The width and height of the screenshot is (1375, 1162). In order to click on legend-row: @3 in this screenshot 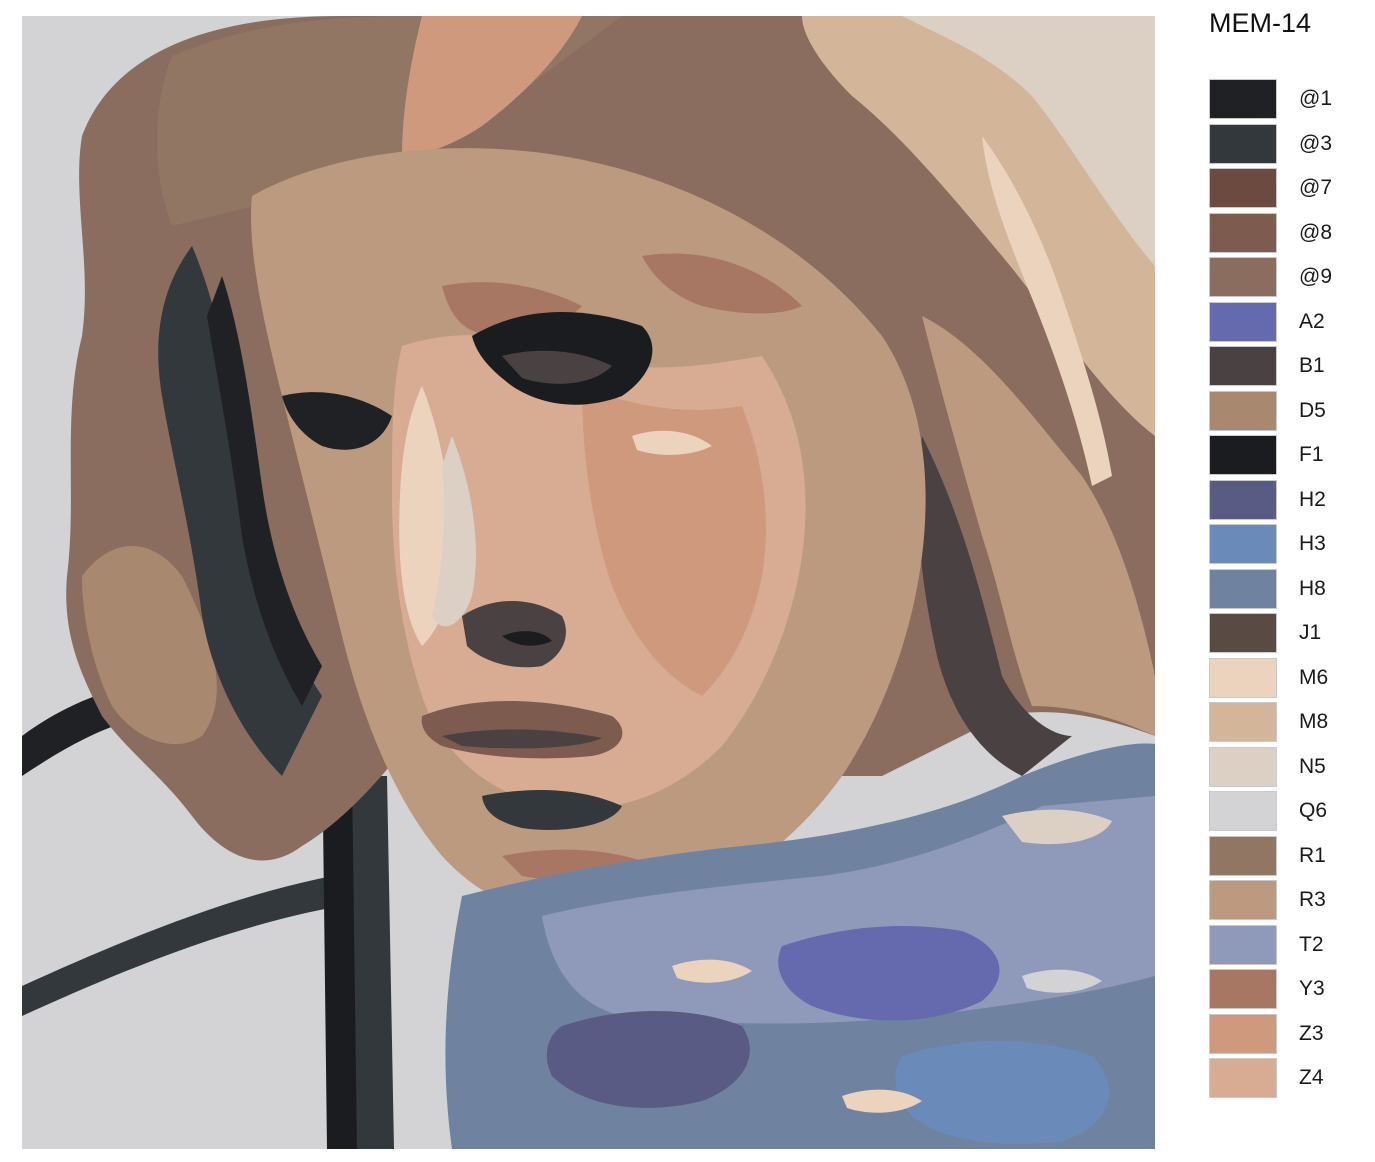, I will do `click(1284, 143)`.